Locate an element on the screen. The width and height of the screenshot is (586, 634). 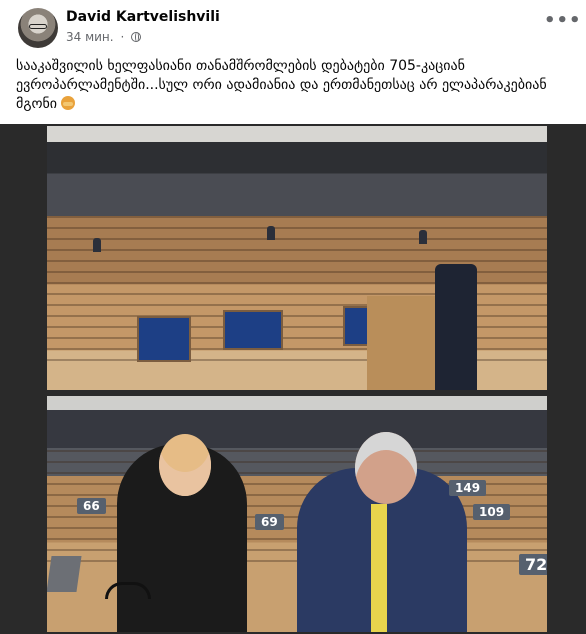
seat-number-plate: 66 is located at coordinates (91, 506).